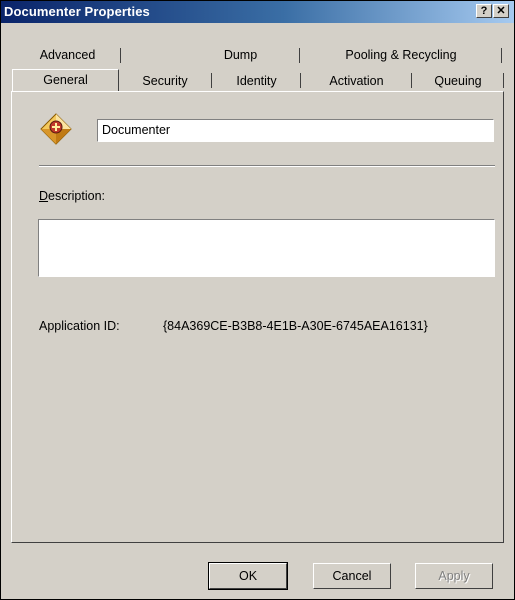  Describe the element at coordinates (79, 326) in the screenshot. I see `application-id-label: Application ID:` at that location.